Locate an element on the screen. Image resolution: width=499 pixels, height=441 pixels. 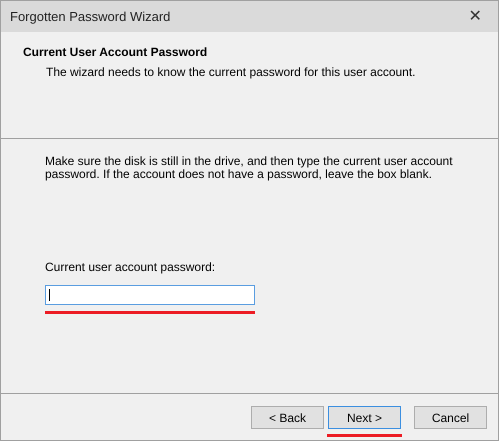
window-title: Forgotten Password Wizard is located at coordinates (90, 17).